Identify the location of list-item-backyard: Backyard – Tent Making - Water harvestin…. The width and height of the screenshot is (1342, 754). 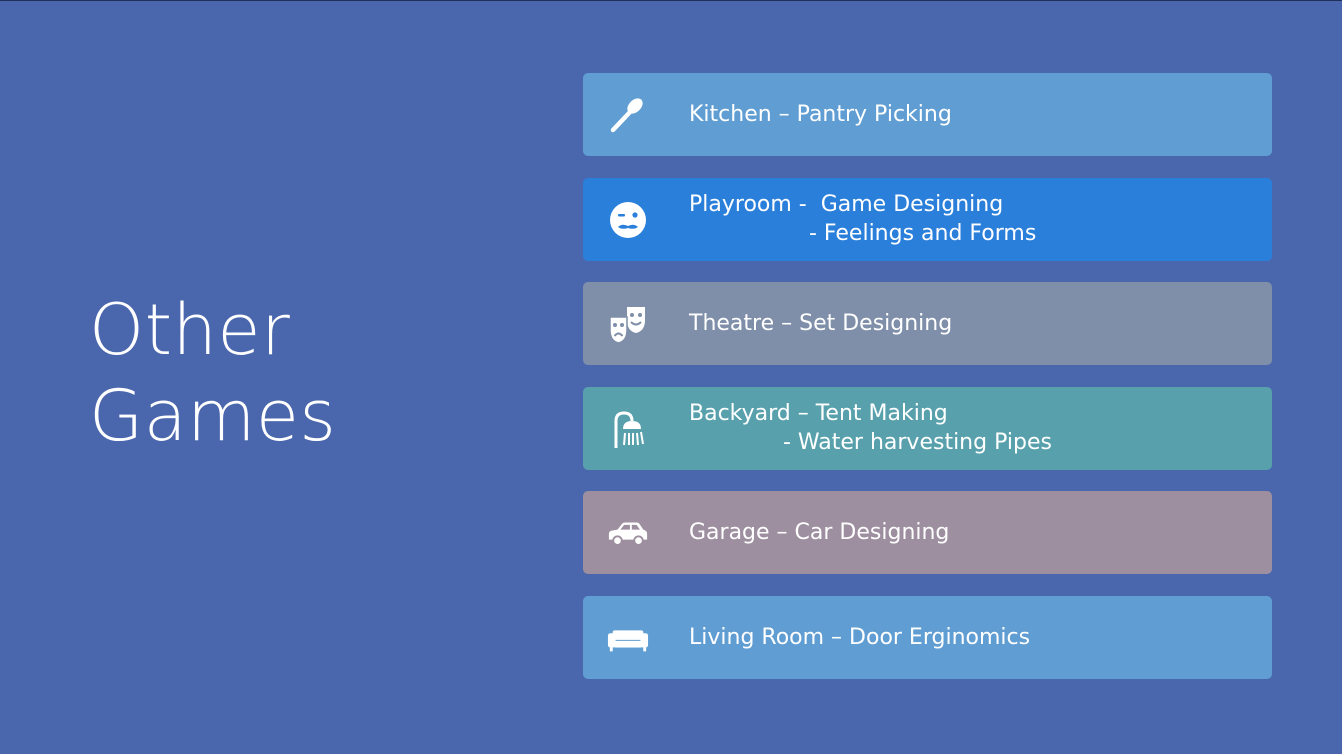
(927, 428).